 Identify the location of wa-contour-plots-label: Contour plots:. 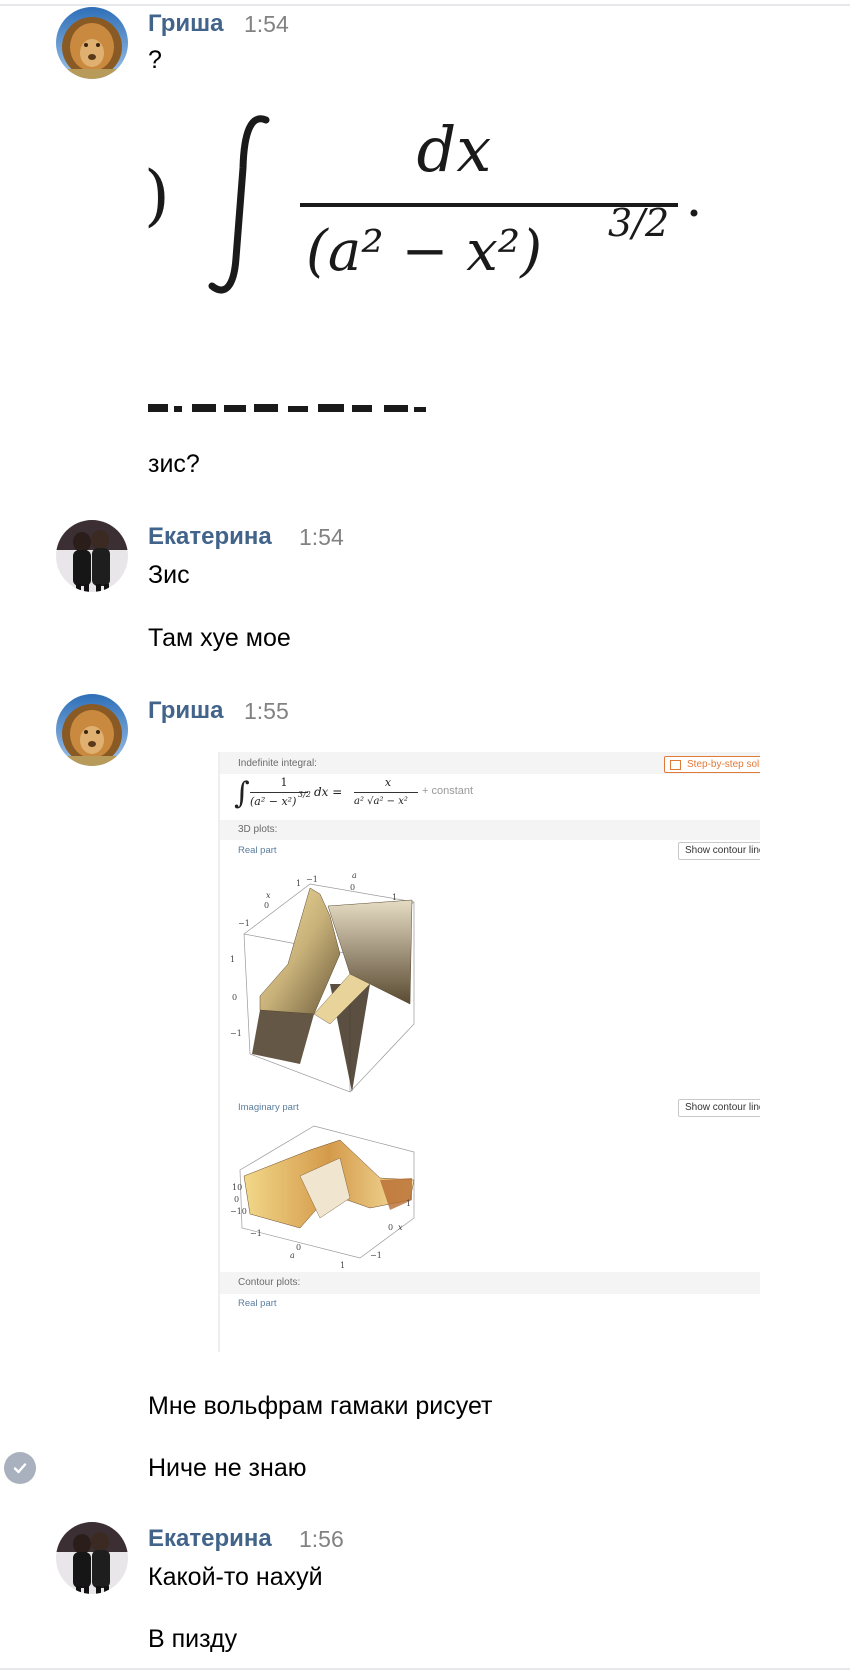
(269, 1282).